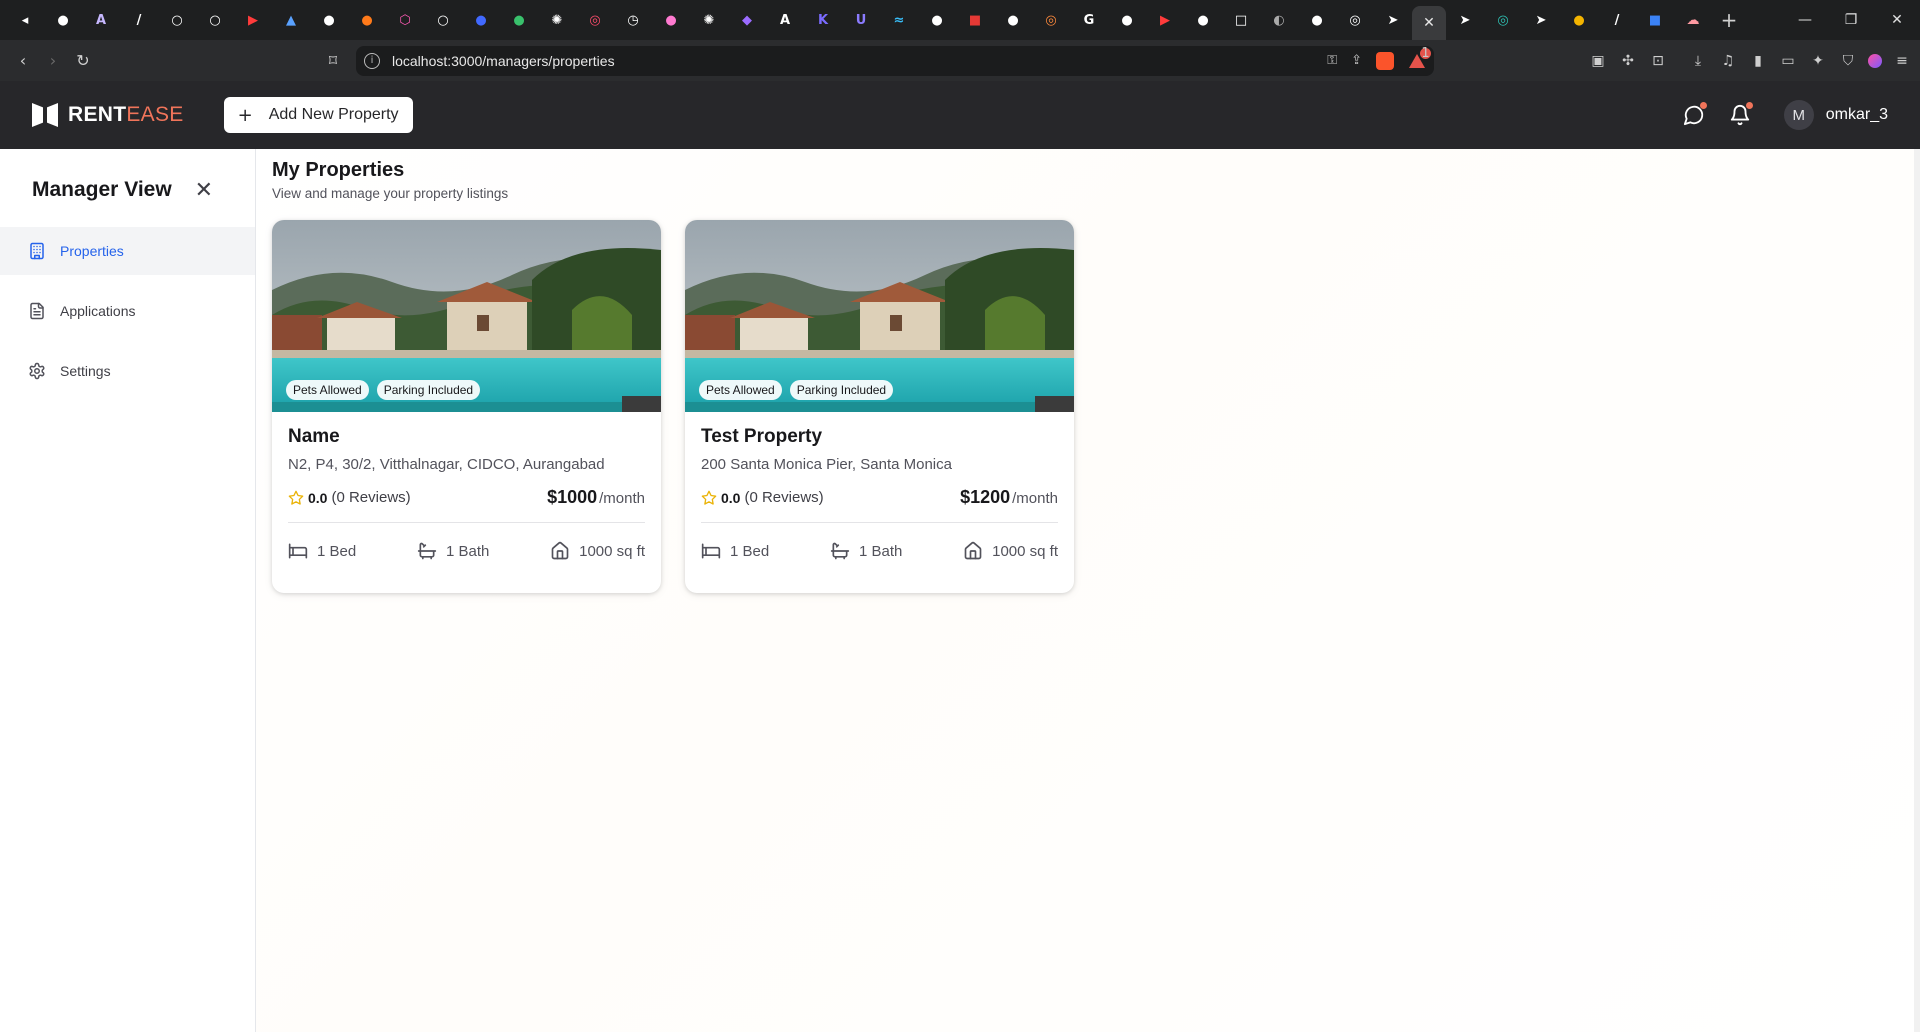 This screenshot has width=1920, height=1032. I want to click on add-property-button: + Add New Property, so click(318, 115).